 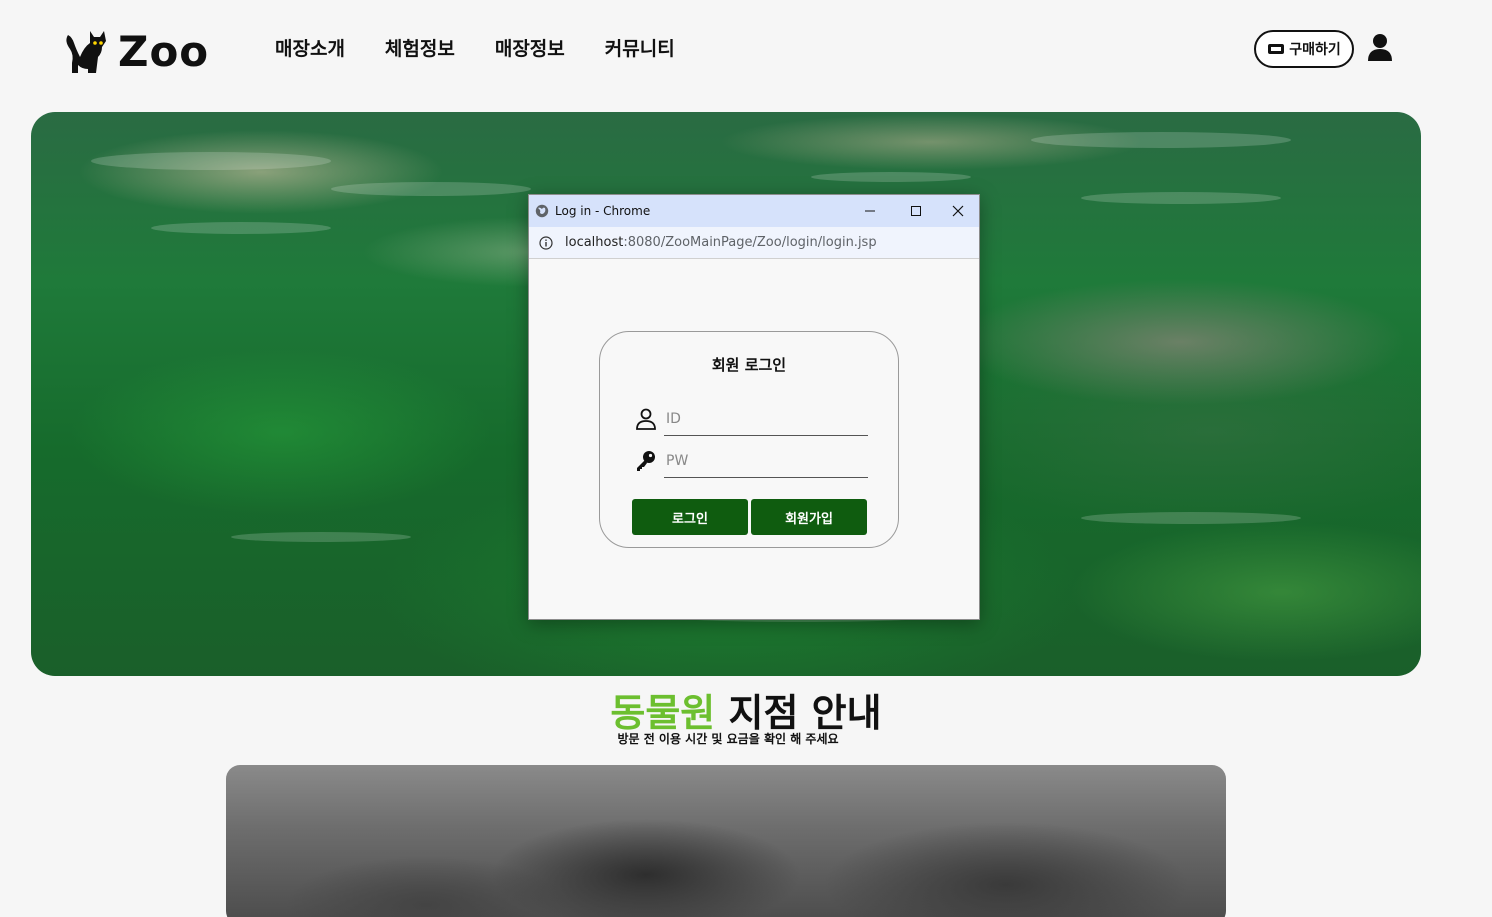 I want to click on branch-guide-title: 동물원 지점 안내, so click(x=746, y=709).